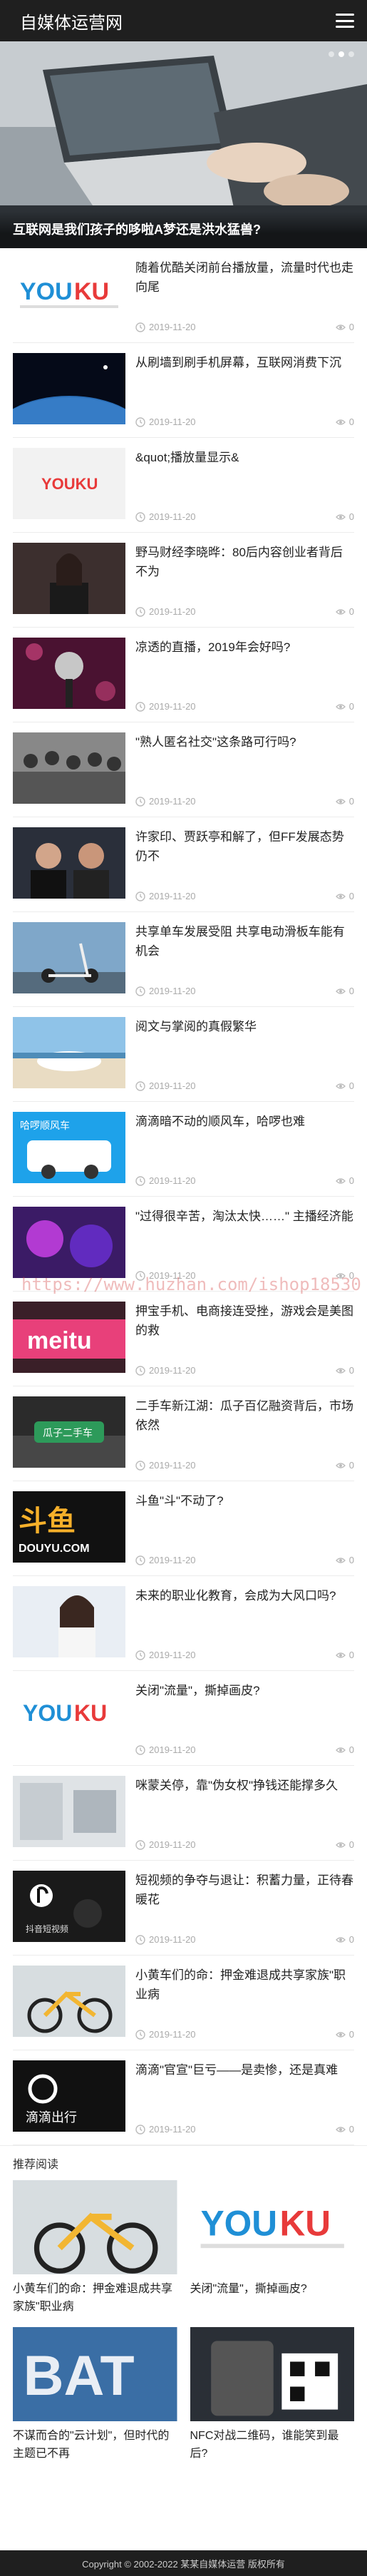  Describe the element at coordinates (341, 54) in the screenshot. I see `slider-dots` at that location.